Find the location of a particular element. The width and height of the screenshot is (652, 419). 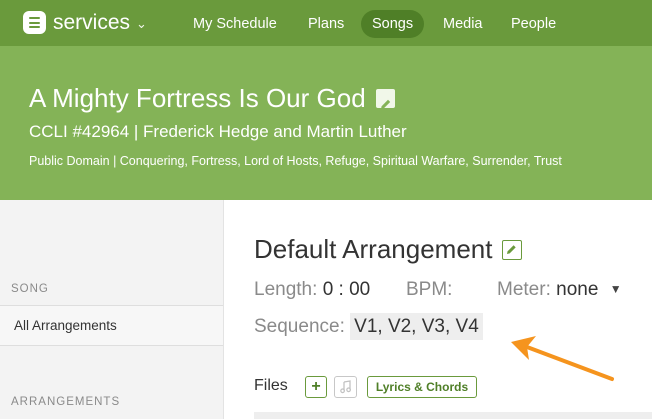

nav-media: Media is located at coordinates (463, 24).